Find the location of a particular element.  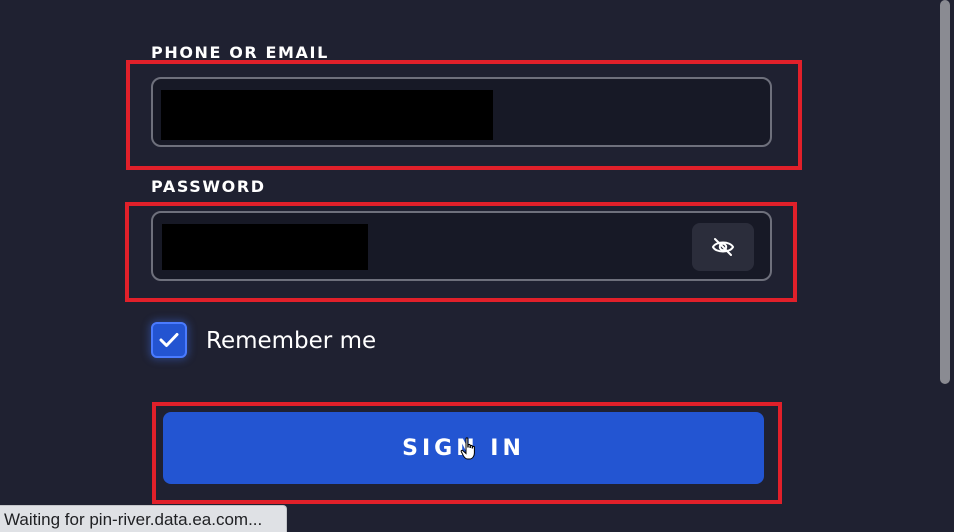

email-label: PHONE OR EMAIL is located at coordinates (240, 52).